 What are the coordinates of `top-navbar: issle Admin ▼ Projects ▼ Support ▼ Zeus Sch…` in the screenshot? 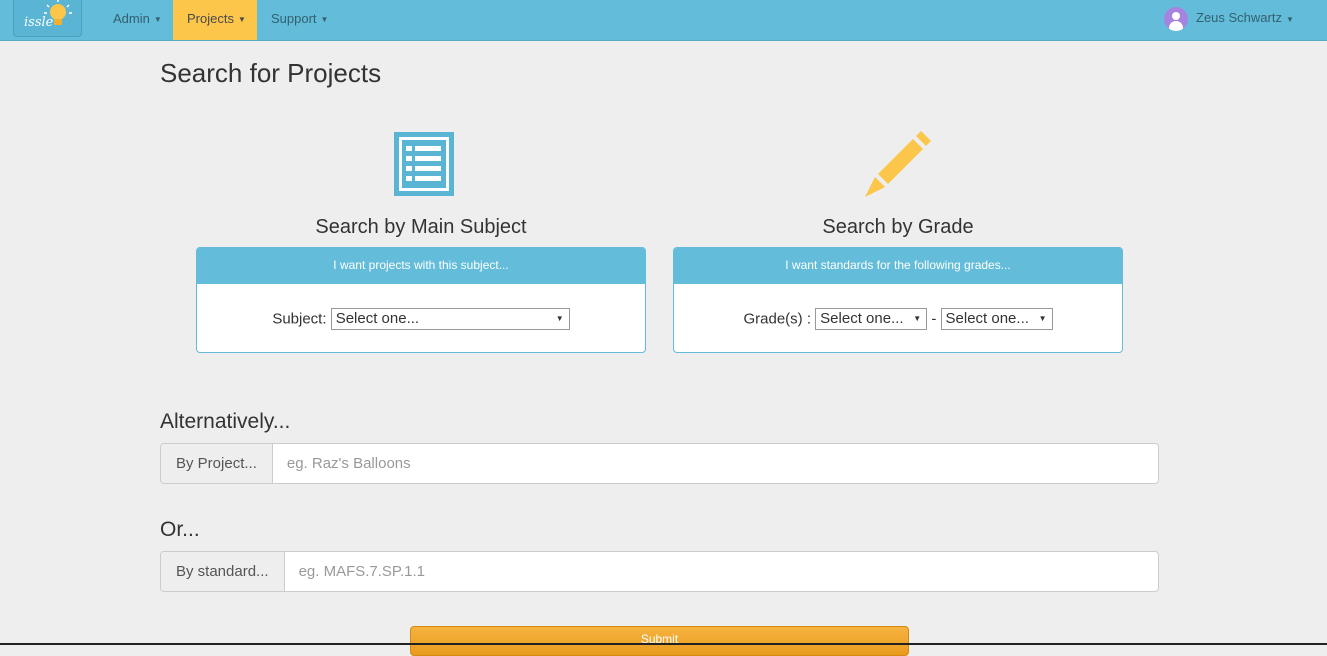 It's located at (663, 20).